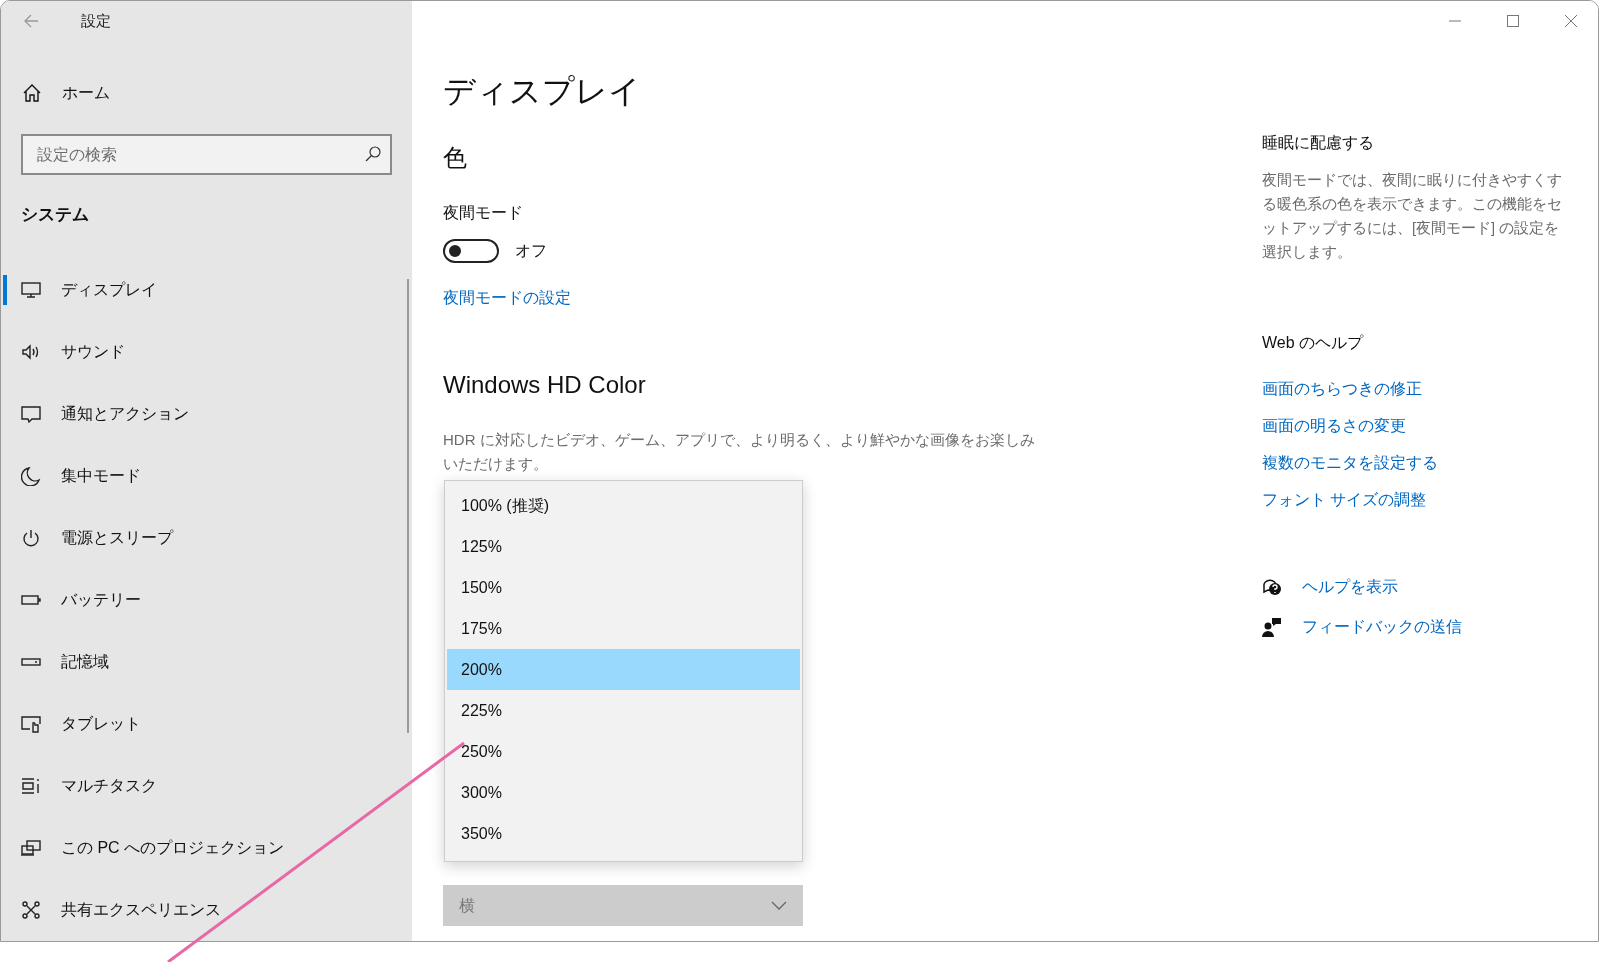 The width and height of the screenshot is (1600, 962). What do you see at coordinates (31, 786) in the screenshot?
I see `multitask-icon` at bounding box center [31, 786].